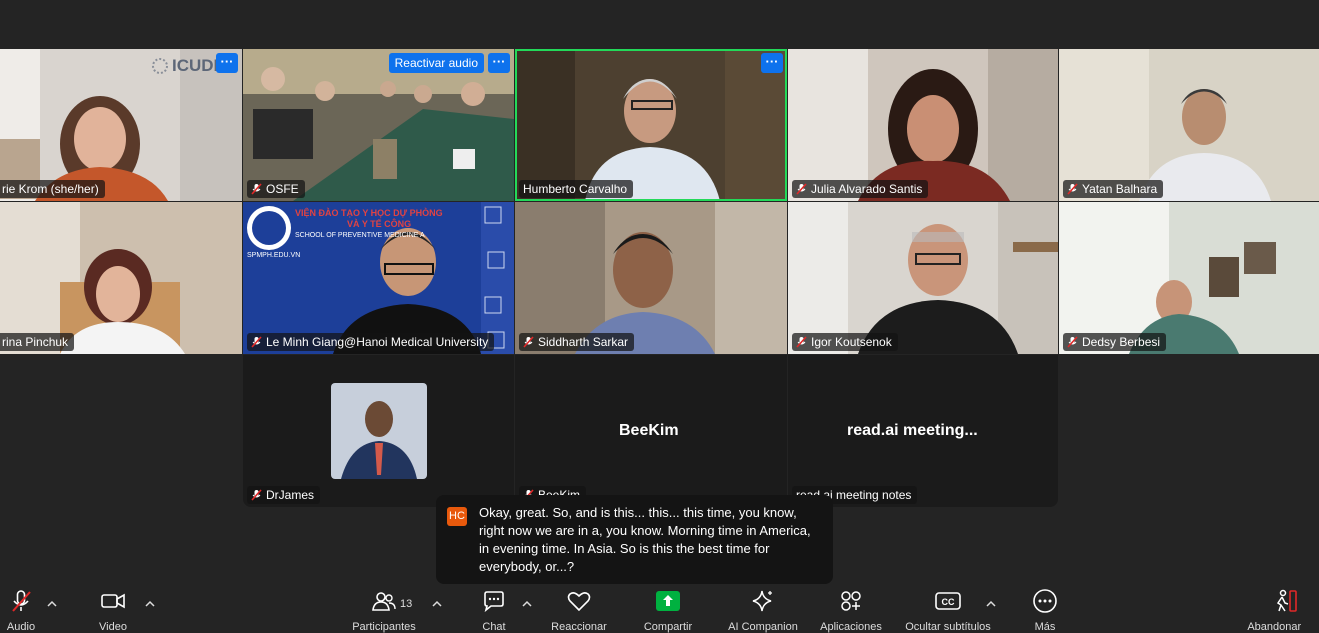 Image resolution: width=1319 pixels, height=633 pixels. Describe the element at coordinates (579, 602) in the screenshot. I see `heart-icon` at that location.